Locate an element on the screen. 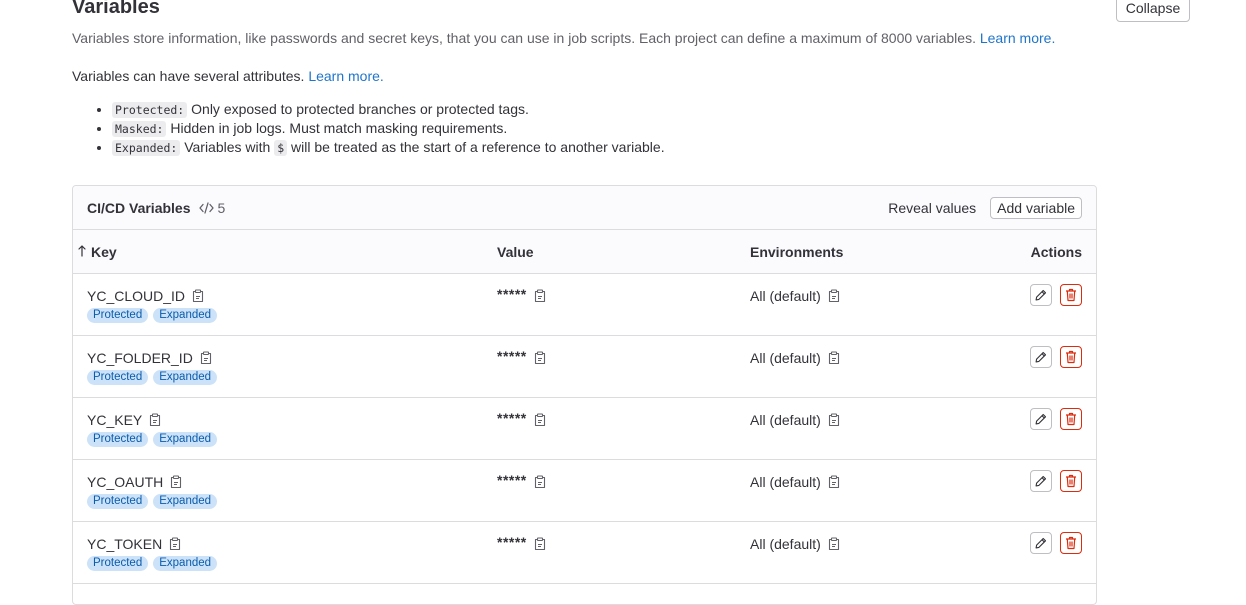 This screenshot has height=605, width=1246. attributes-intro-text: Variables can have several attributes. is located at coordinates (188, 76).